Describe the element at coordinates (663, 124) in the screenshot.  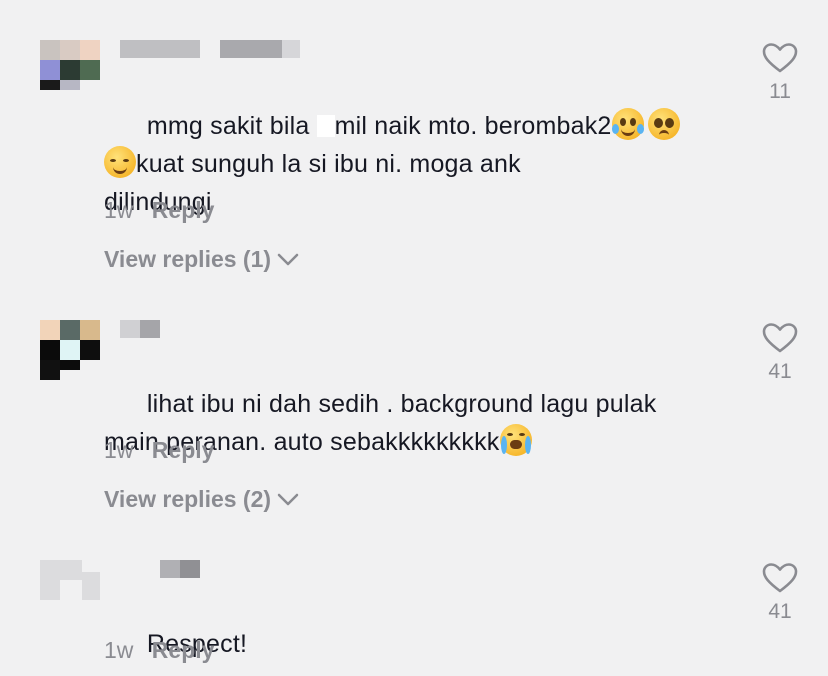
I see `pleading-emoji` at that location.